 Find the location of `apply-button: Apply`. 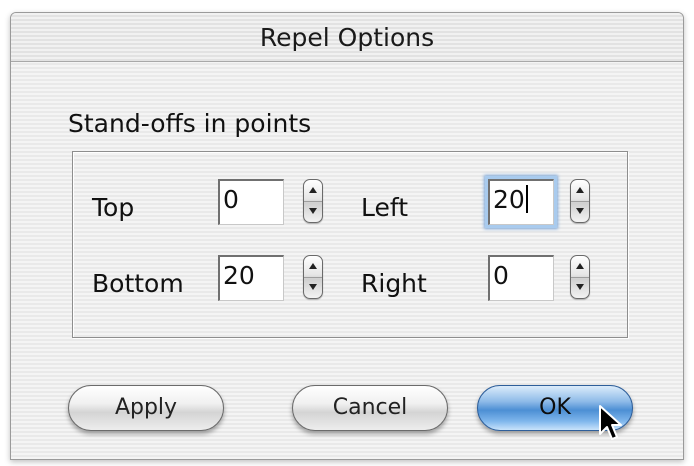

apply-button: Apply is located at coordinates (146, 408).